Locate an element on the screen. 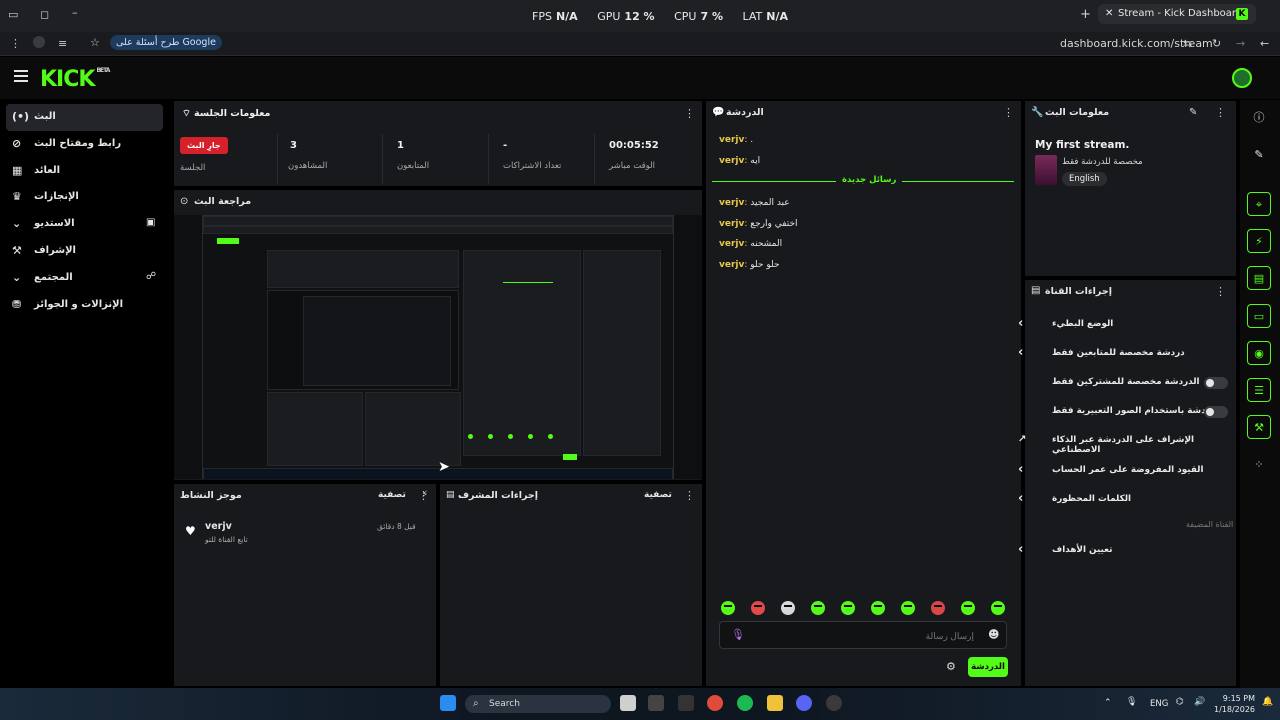 This screenshot has width=1280, height=720. edit-pencil-icon: ✎ is located at coordinates (1193, 112).